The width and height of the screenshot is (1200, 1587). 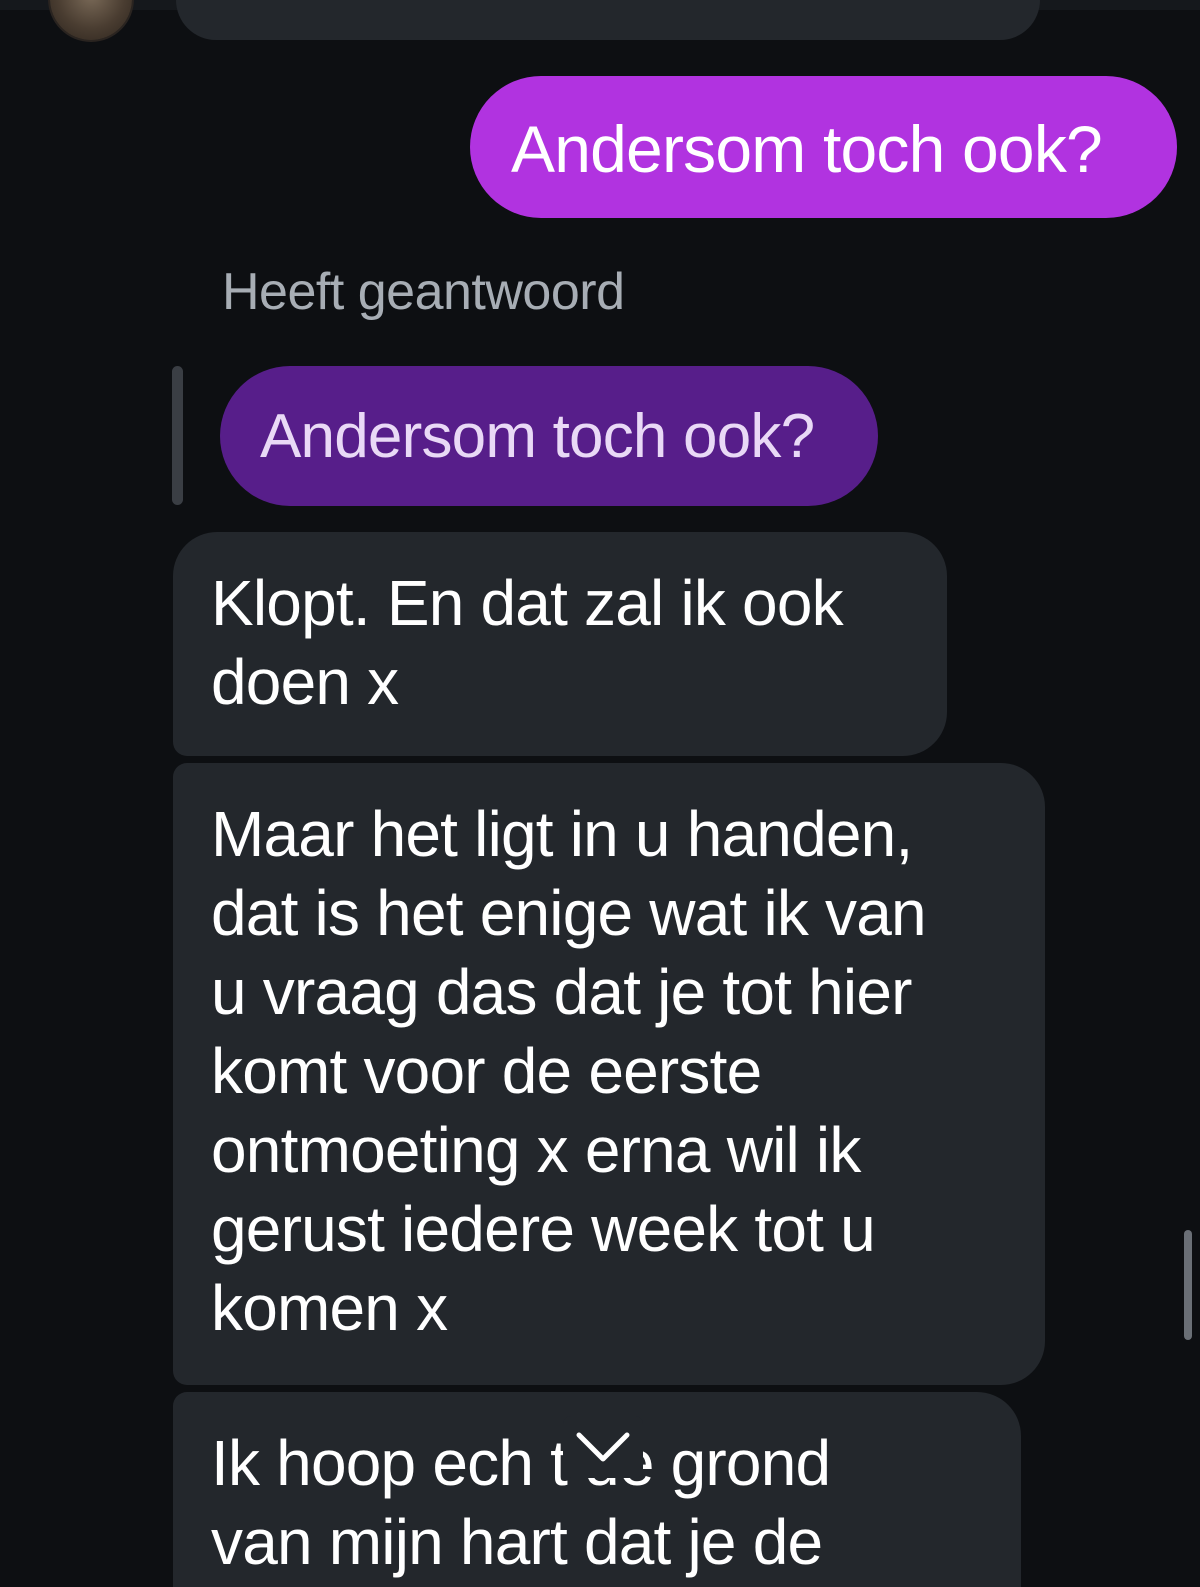 What do you see at coordinates (560, 644) in the screenshot?
I see `received-message: Klopt. En dat zal ik ook doen x` at bounding box center [560, 644].